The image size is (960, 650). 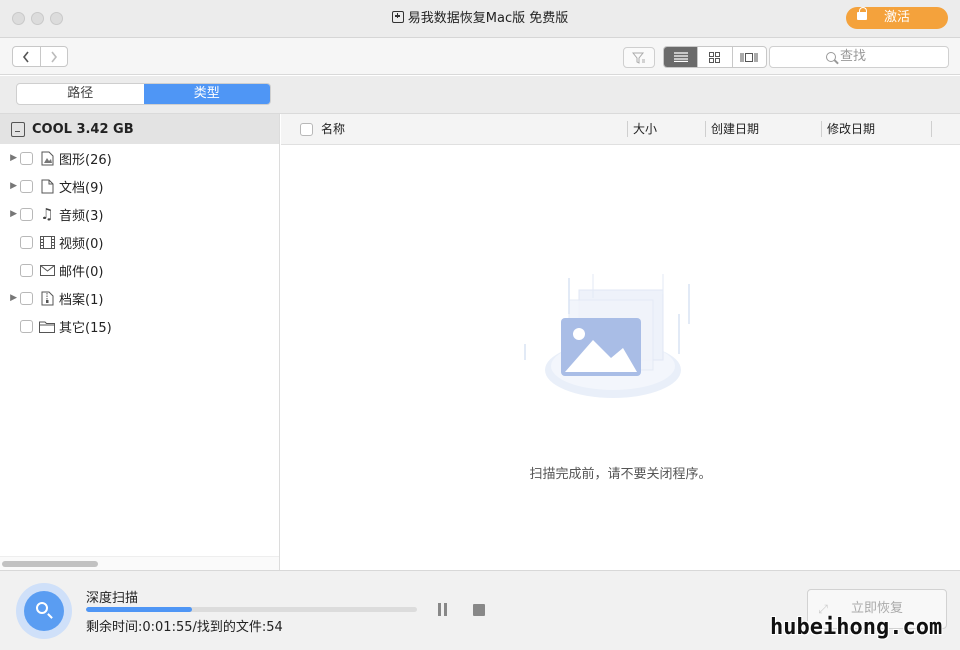 I want to click on empty-state-illustration, so click(x=607, y=336).